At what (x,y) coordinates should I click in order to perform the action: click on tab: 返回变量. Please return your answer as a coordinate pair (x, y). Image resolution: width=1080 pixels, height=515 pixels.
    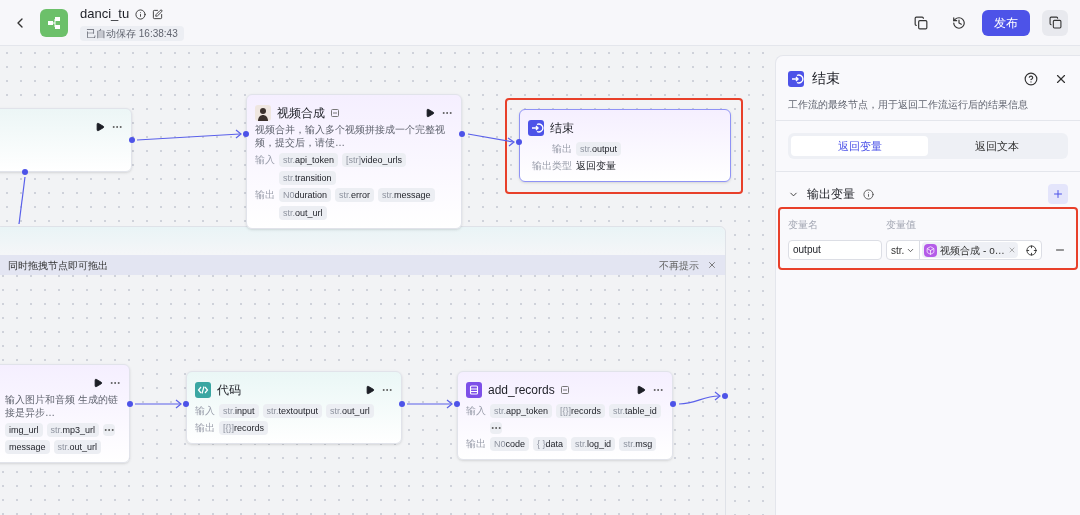
    Looking at the image, I should click on (859, 146).